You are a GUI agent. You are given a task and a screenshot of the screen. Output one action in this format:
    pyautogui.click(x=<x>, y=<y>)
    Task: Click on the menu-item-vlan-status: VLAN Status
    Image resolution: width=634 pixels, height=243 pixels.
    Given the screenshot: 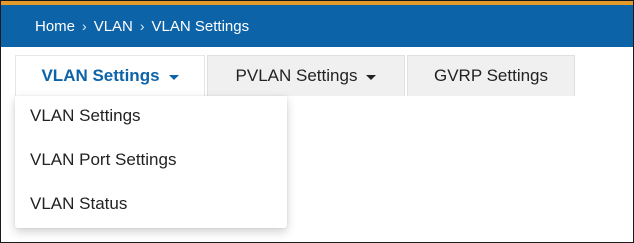 What is the action you would take?
    pyautogui.click(x=151, y=204)
    